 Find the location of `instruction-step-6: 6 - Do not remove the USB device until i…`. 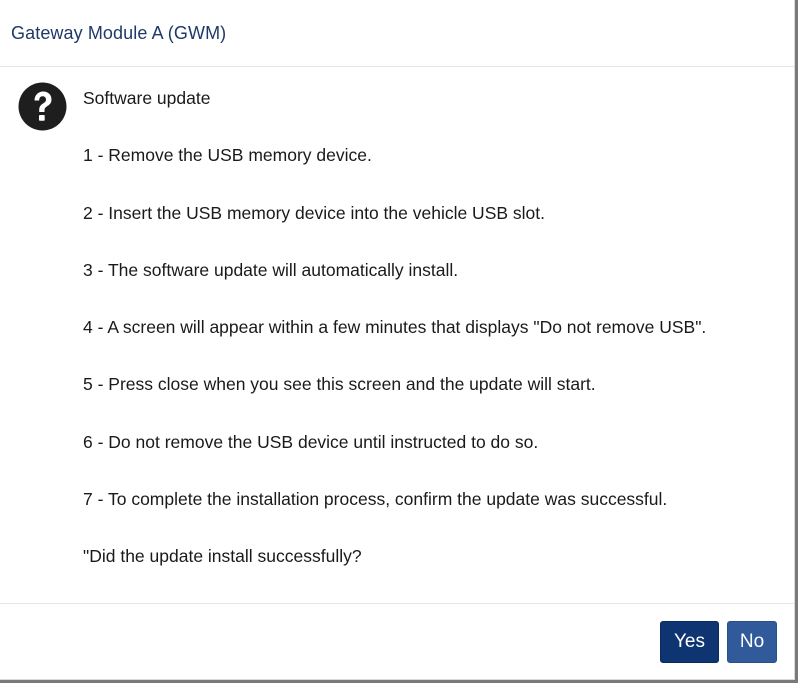

instruction-step-6: 6 - Do not remove the USB device until i… is located at coordinates (311, 441).